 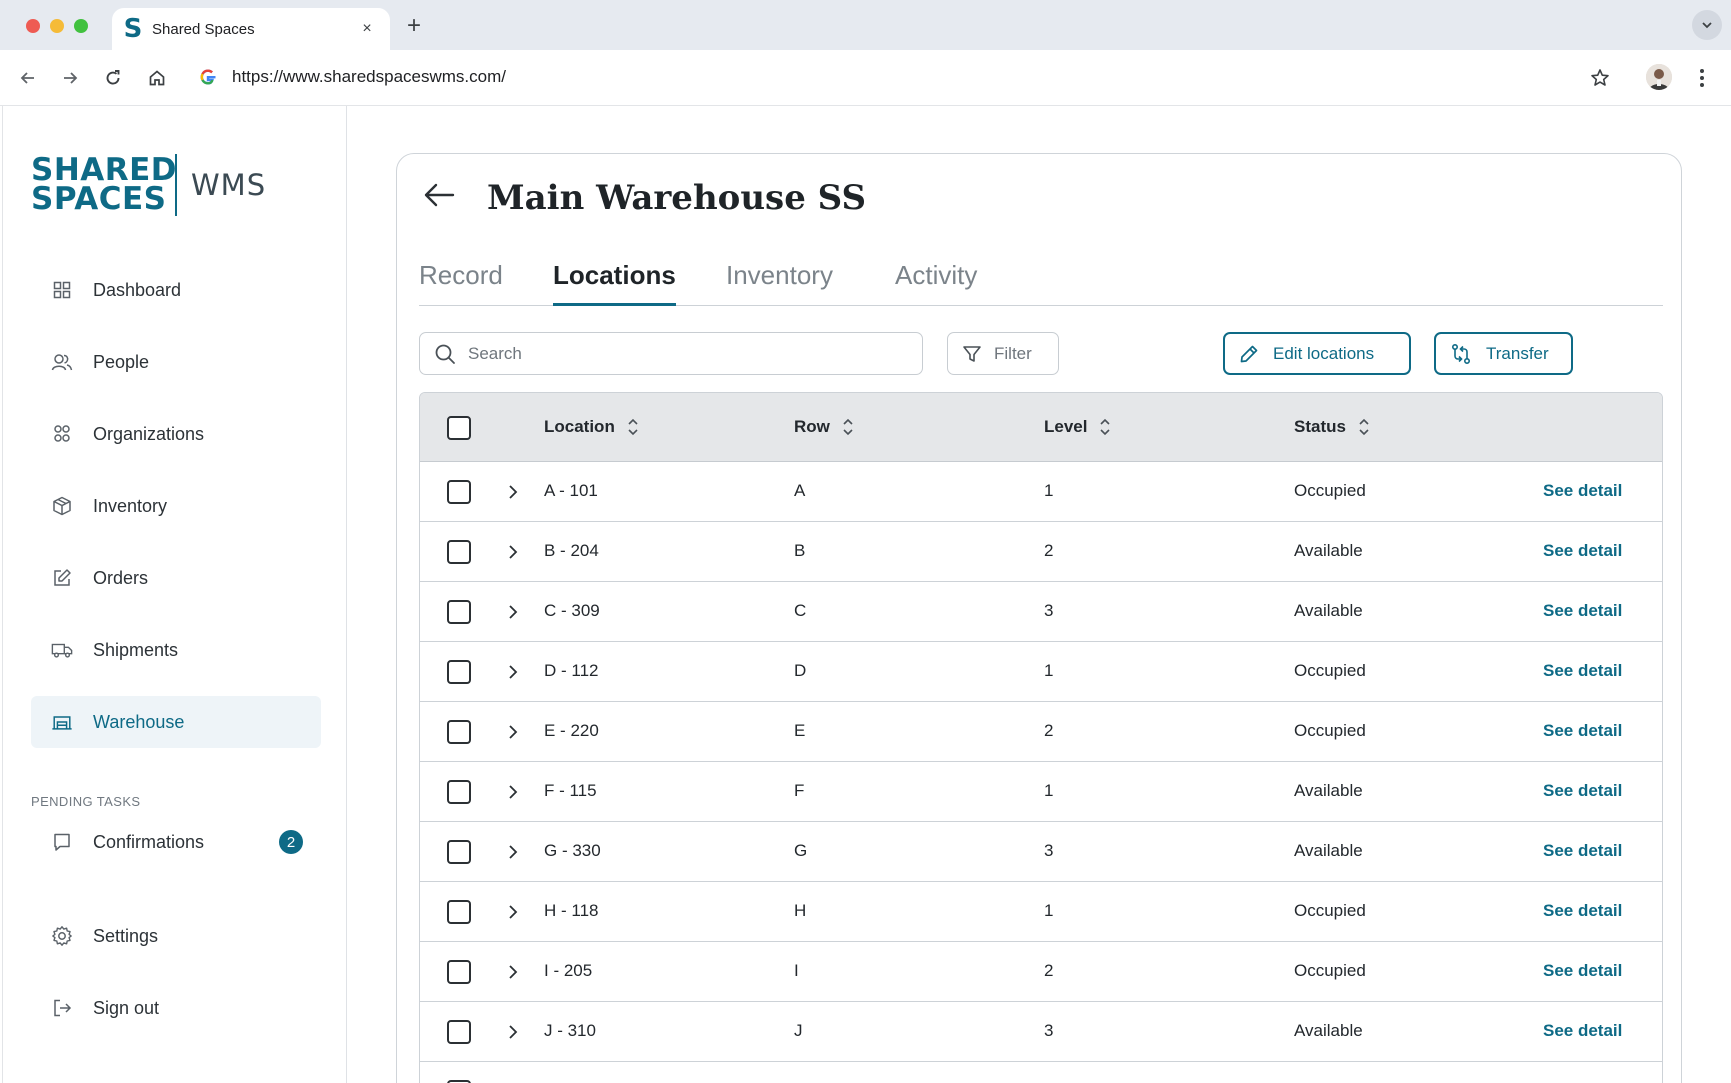 I want to click on tab-inventory: Inventory, so click(x=779, y=281).